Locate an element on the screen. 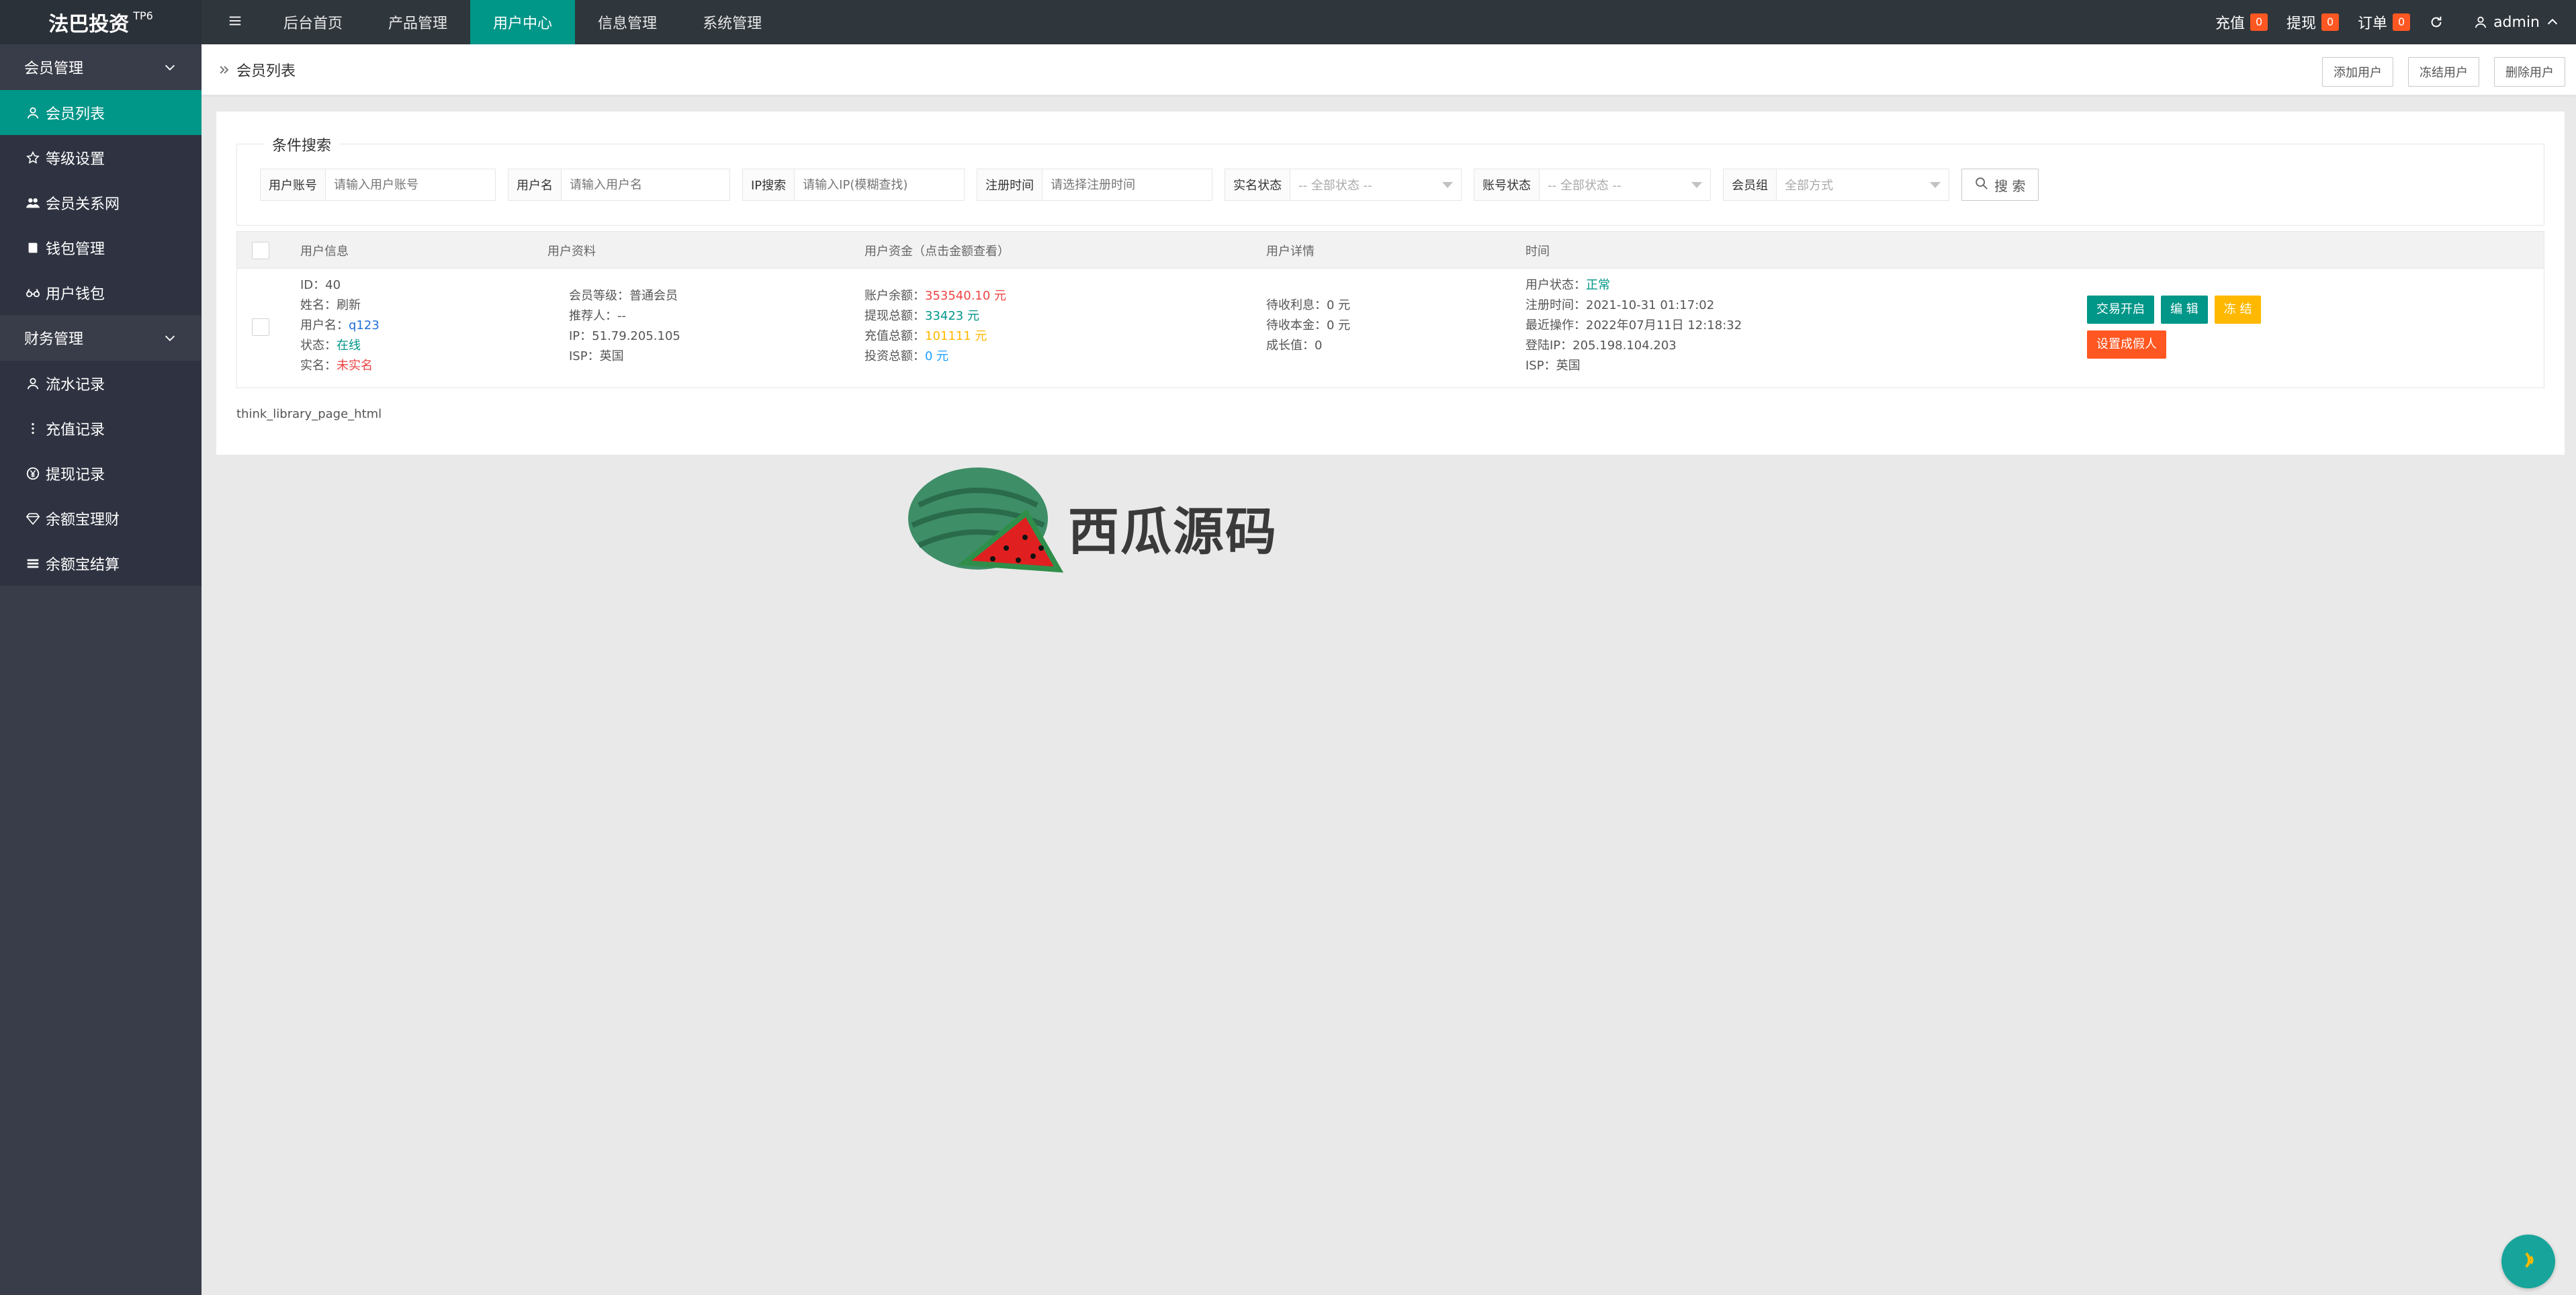 This screenshot has height=1295, width=2576. brand-logo: 法巴投资 TP6 is located at coordinates (101, 22).